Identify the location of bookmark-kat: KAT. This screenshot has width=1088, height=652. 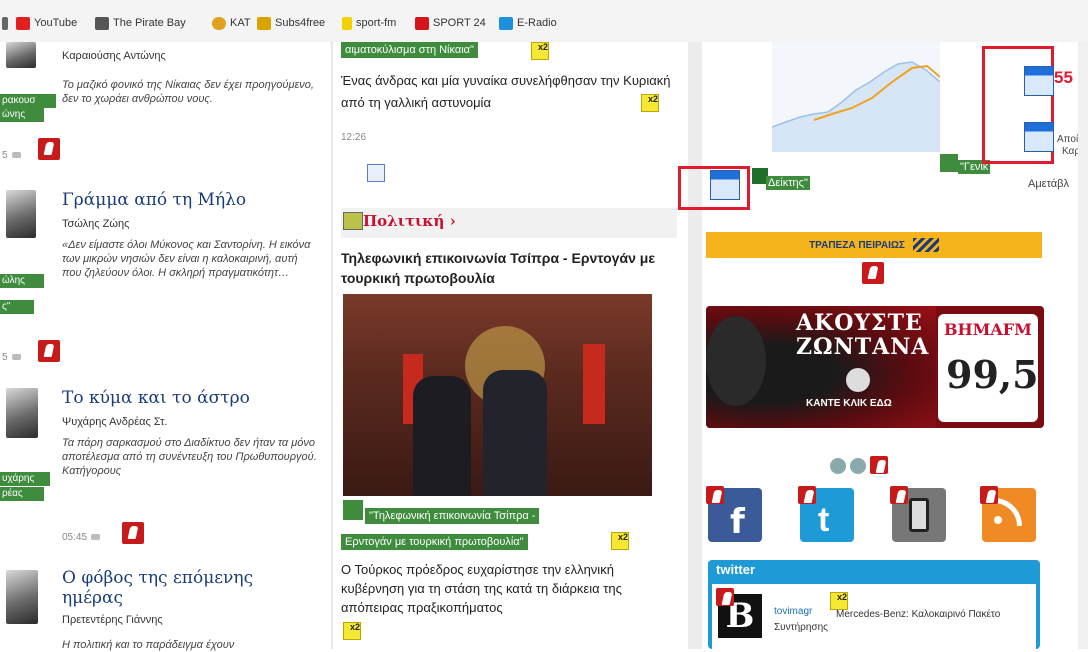
(231, 23).